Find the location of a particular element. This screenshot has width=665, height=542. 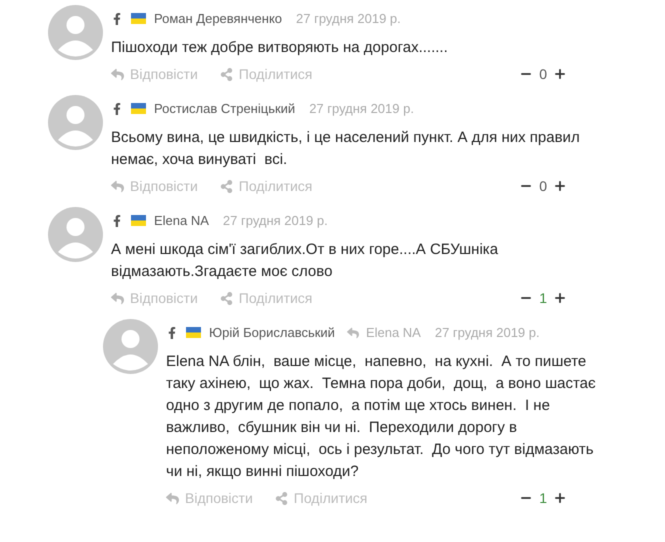

reply-to-name: Elena NA is located at coordinates (393, 332).